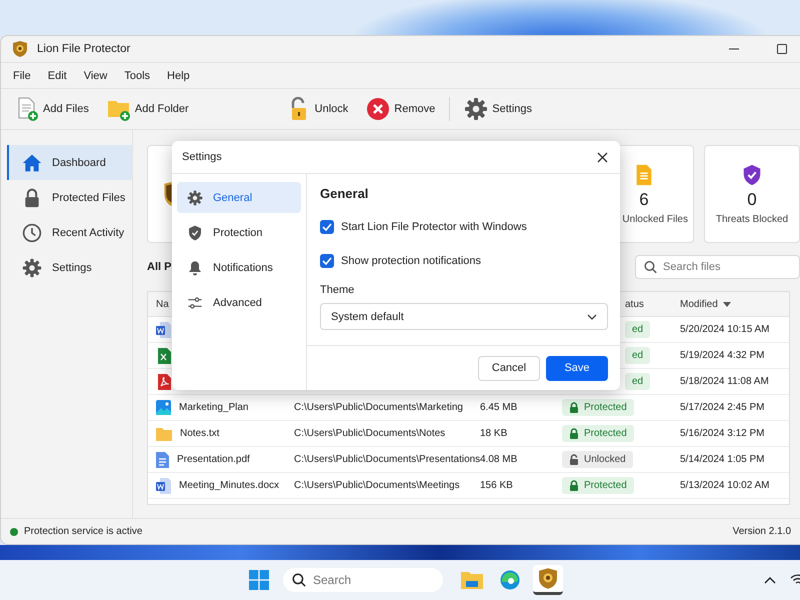 The image size is (800, 600). I want to click on modified-date: 5/18/2024 11:08 AM, so click(724, 381).